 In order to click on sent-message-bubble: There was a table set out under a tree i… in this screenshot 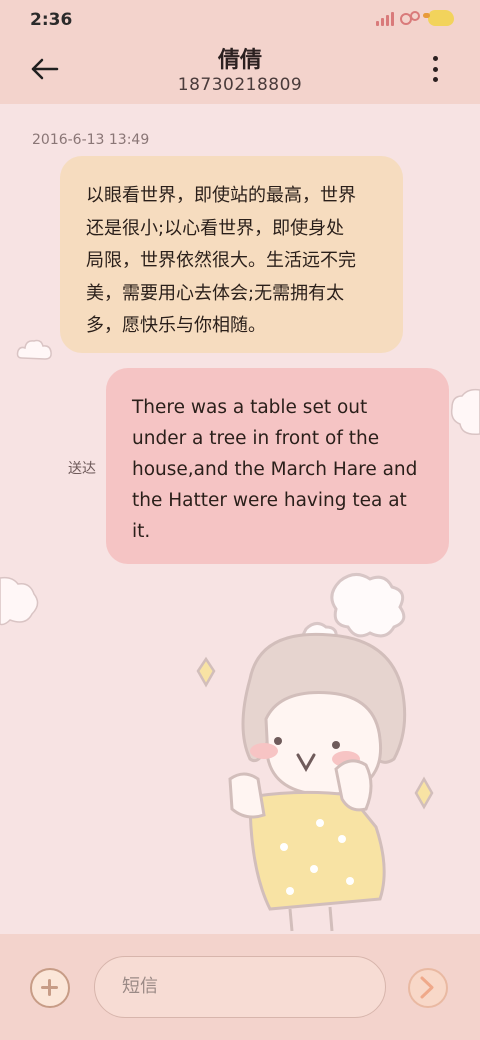, I will do `click(277, 466)`.